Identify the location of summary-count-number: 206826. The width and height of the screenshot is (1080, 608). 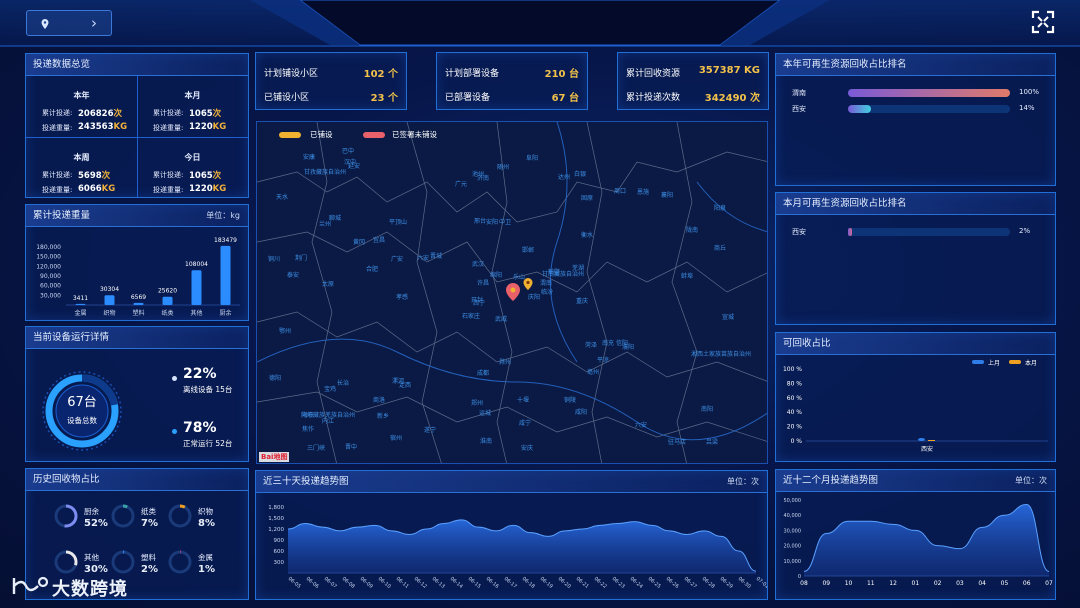
(96, 114).